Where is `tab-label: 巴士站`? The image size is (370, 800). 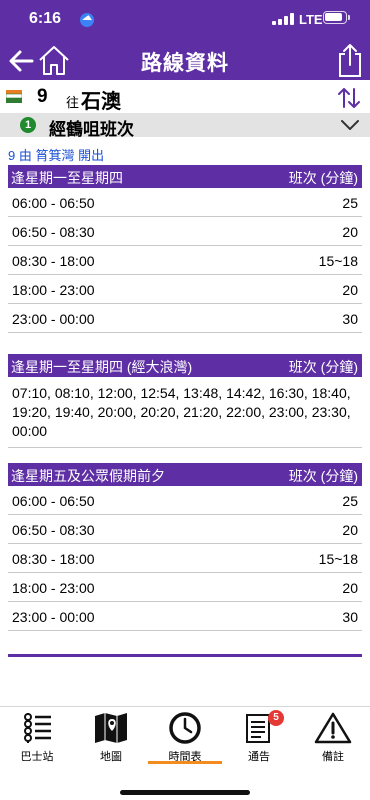
tab-label: 巴士站 is located at coordinates (37, 757).